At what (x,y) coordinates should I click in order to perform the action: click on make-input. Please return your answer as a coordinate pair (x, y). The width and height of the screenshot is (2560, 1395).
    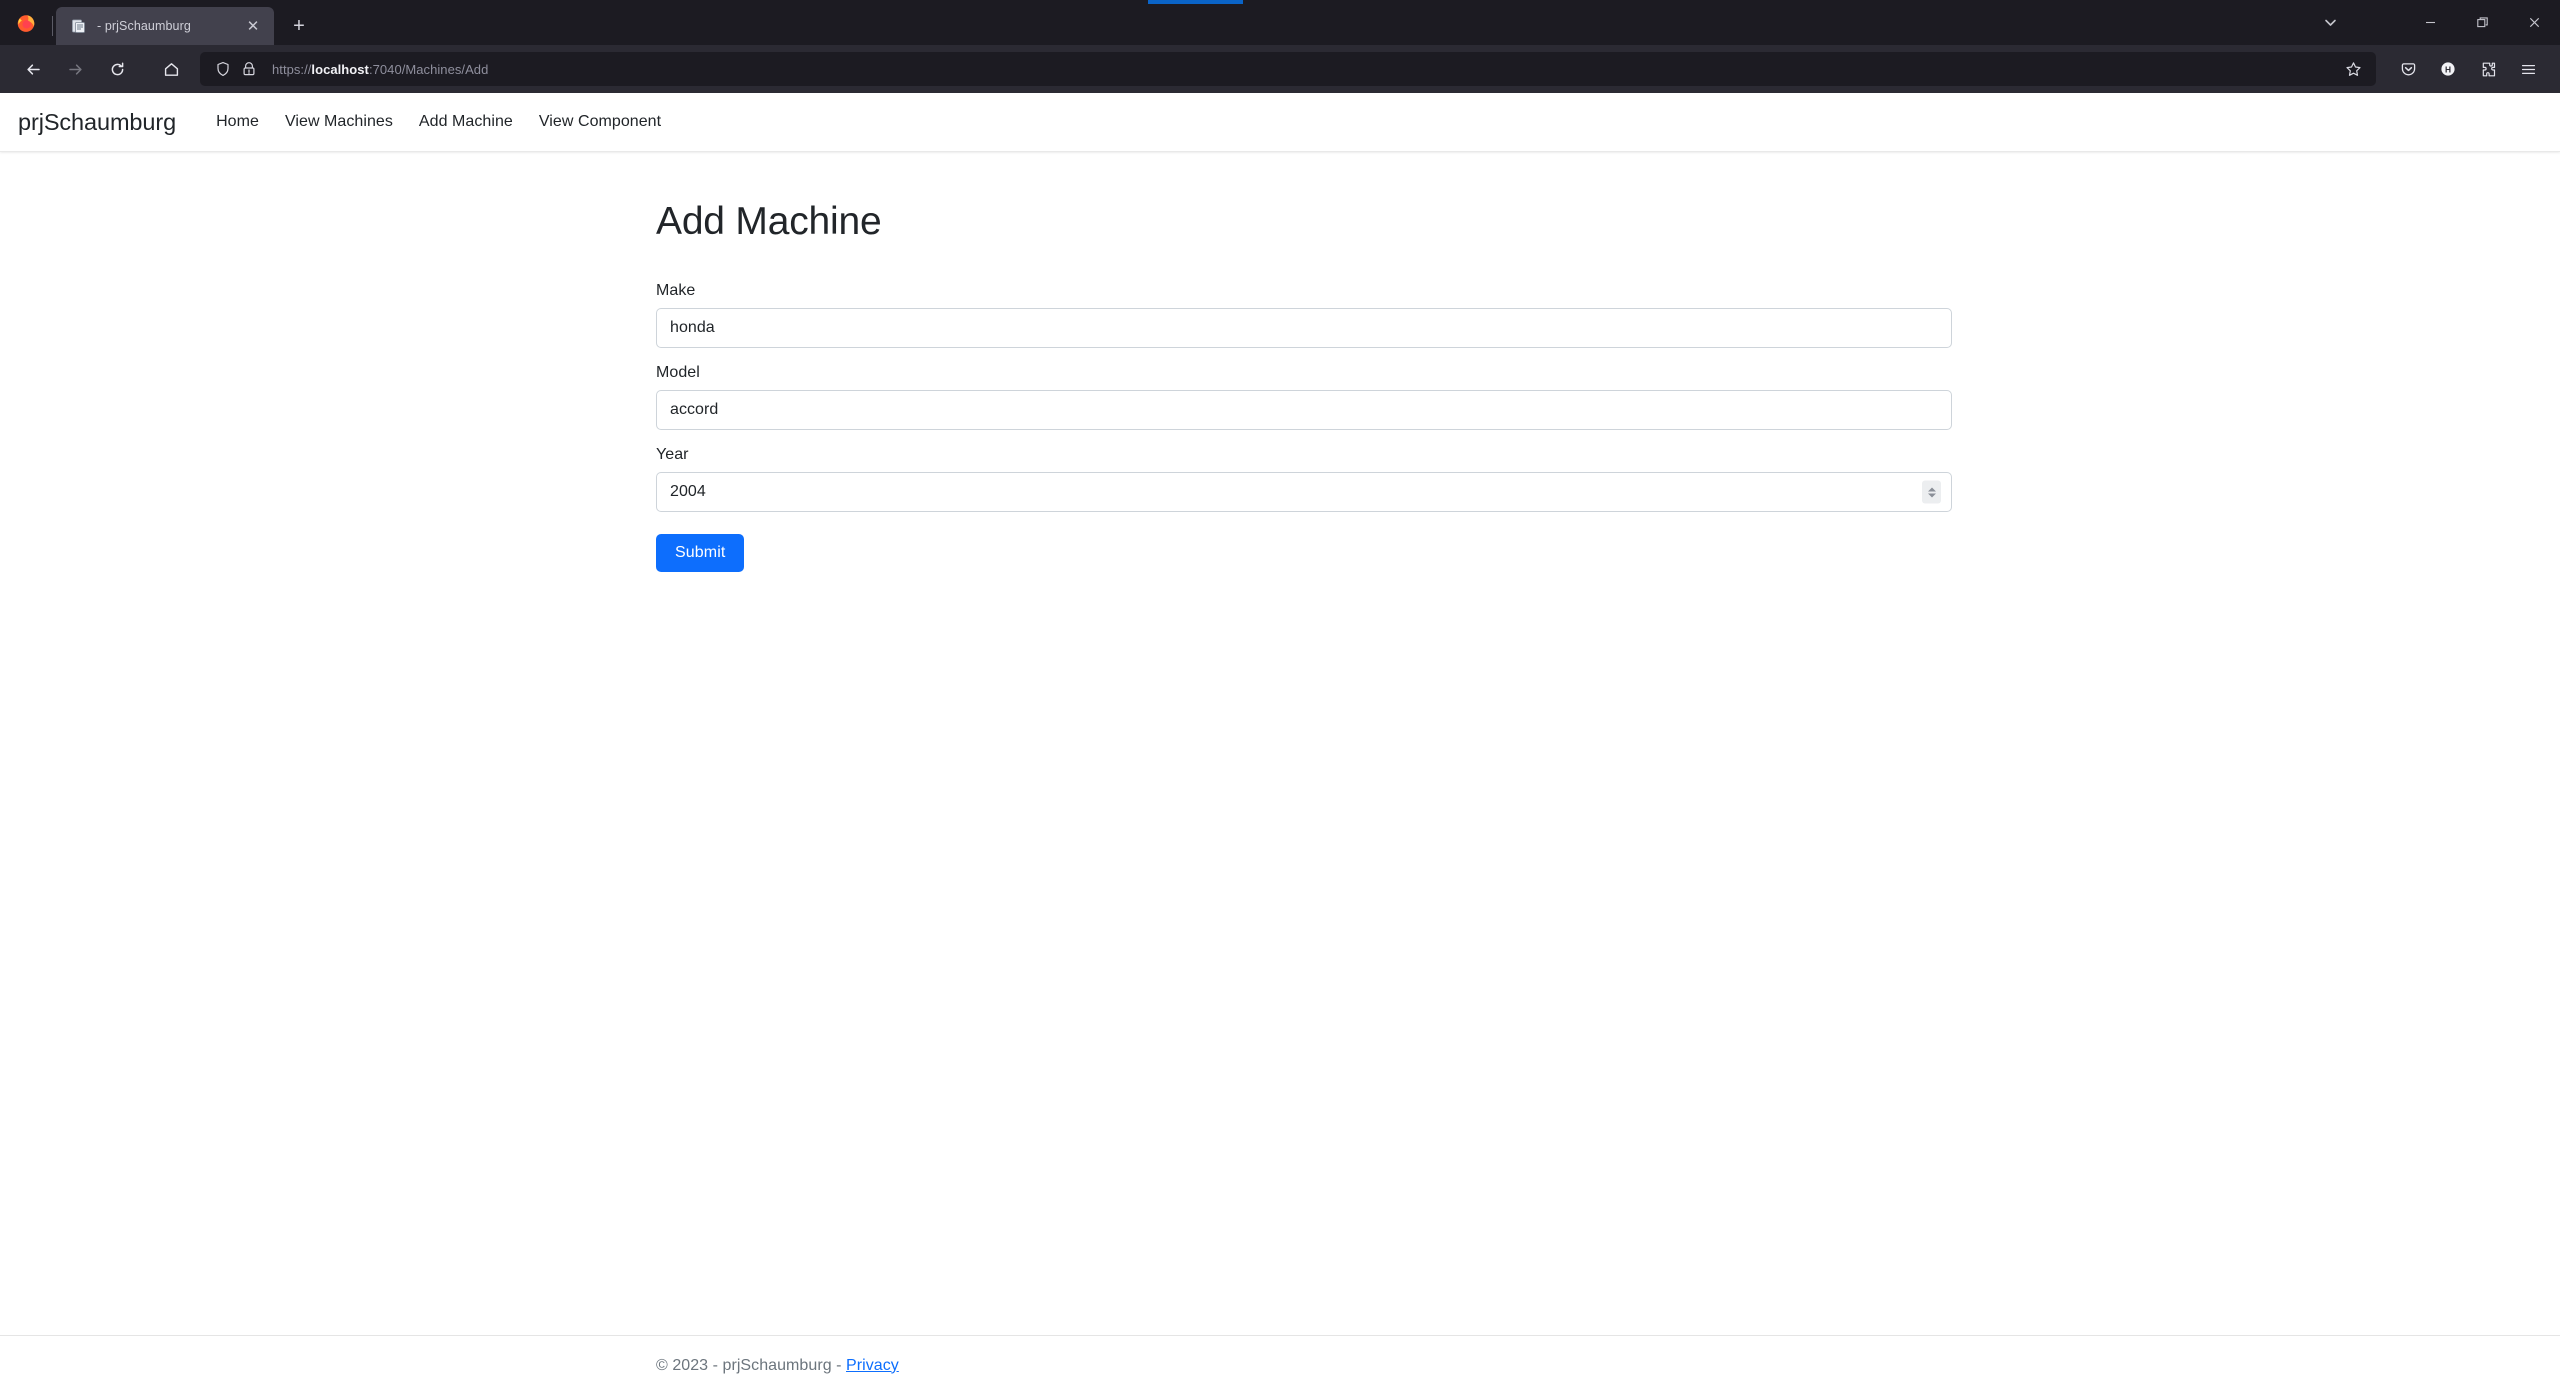
    Looking at the image, I should click on (1304, 328).